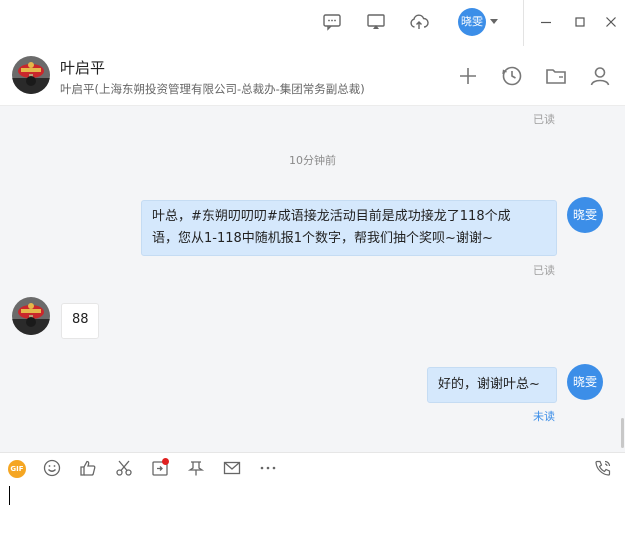  Describe the element at coordinates (322, 238) in the screenshot. I see `message-line: 语，您从1-118中随机报1个数字，帮我们抽个奖呗~谢谢~` at that location.